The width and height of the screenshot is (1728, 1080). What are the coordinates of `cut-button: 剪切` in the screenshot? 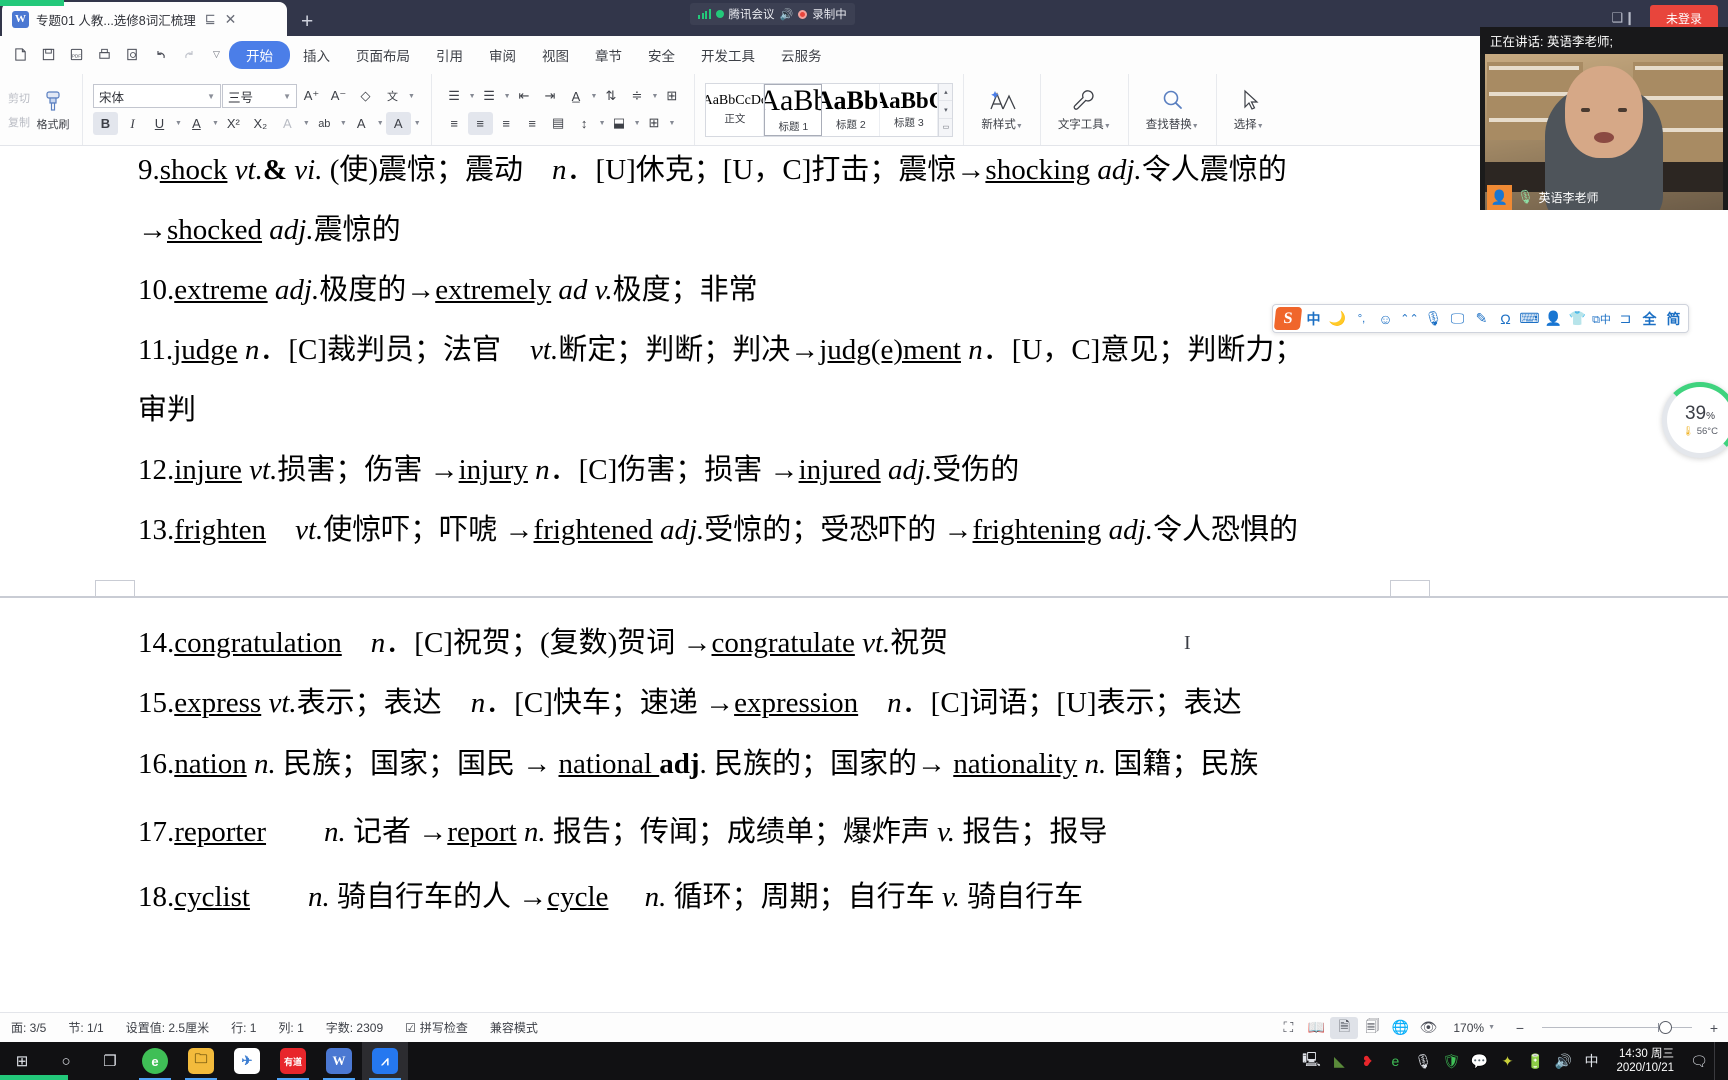 It's located at (19, 98).